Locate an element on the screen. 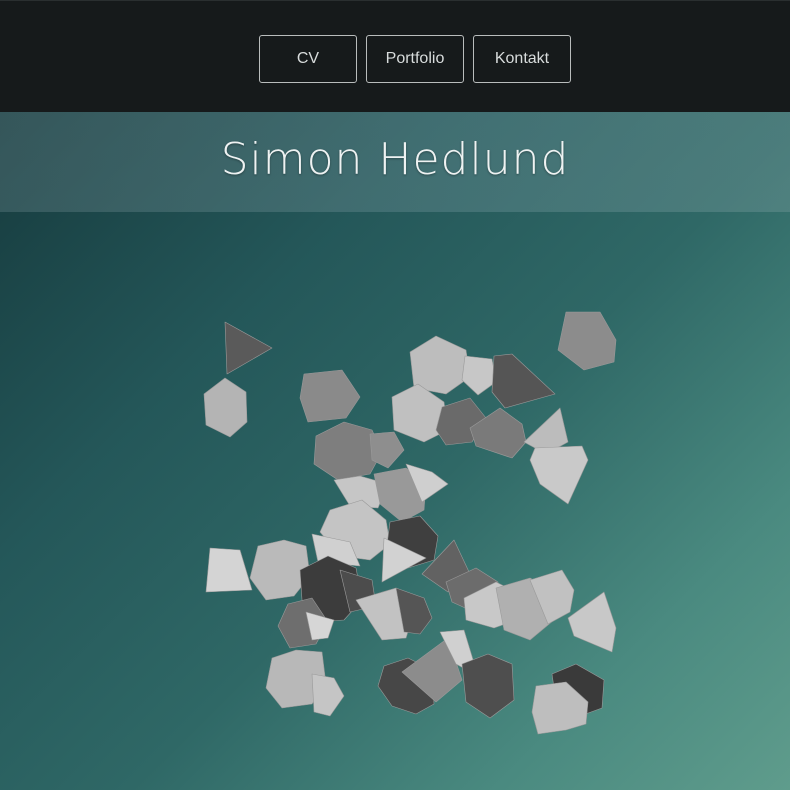 The image size is (790, 790). nav-portfolio-button: Portfolio is located at coordinates (415, 59).